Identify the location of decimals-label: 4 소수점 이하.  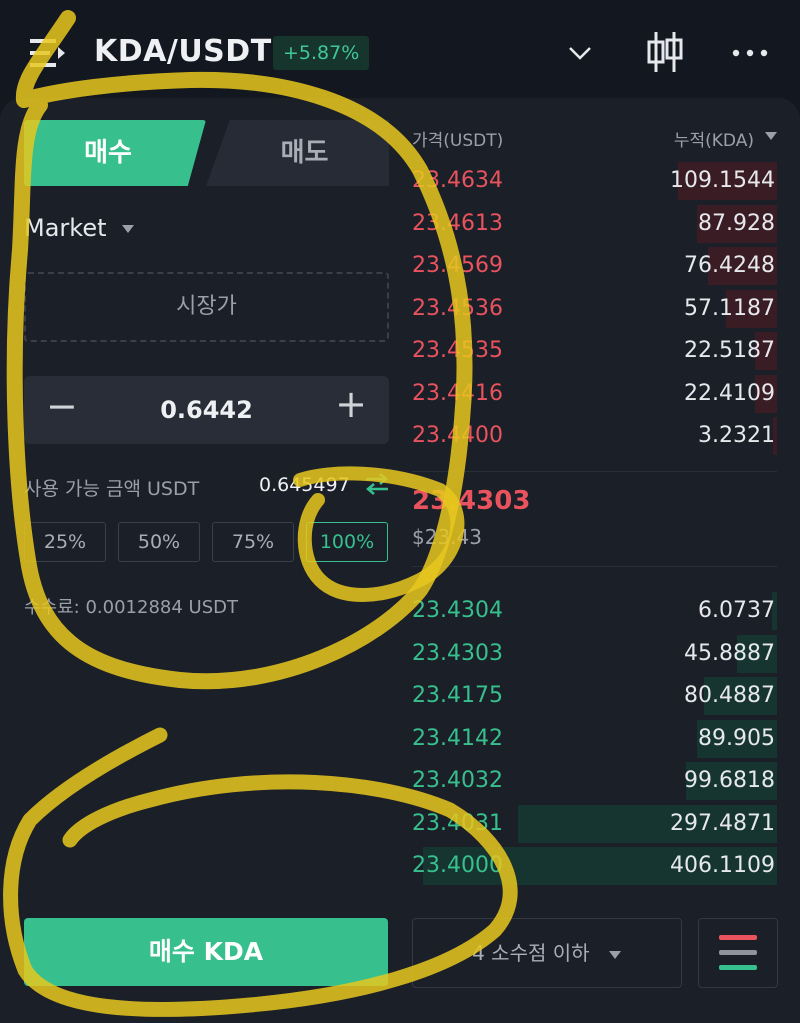
(531, 953).